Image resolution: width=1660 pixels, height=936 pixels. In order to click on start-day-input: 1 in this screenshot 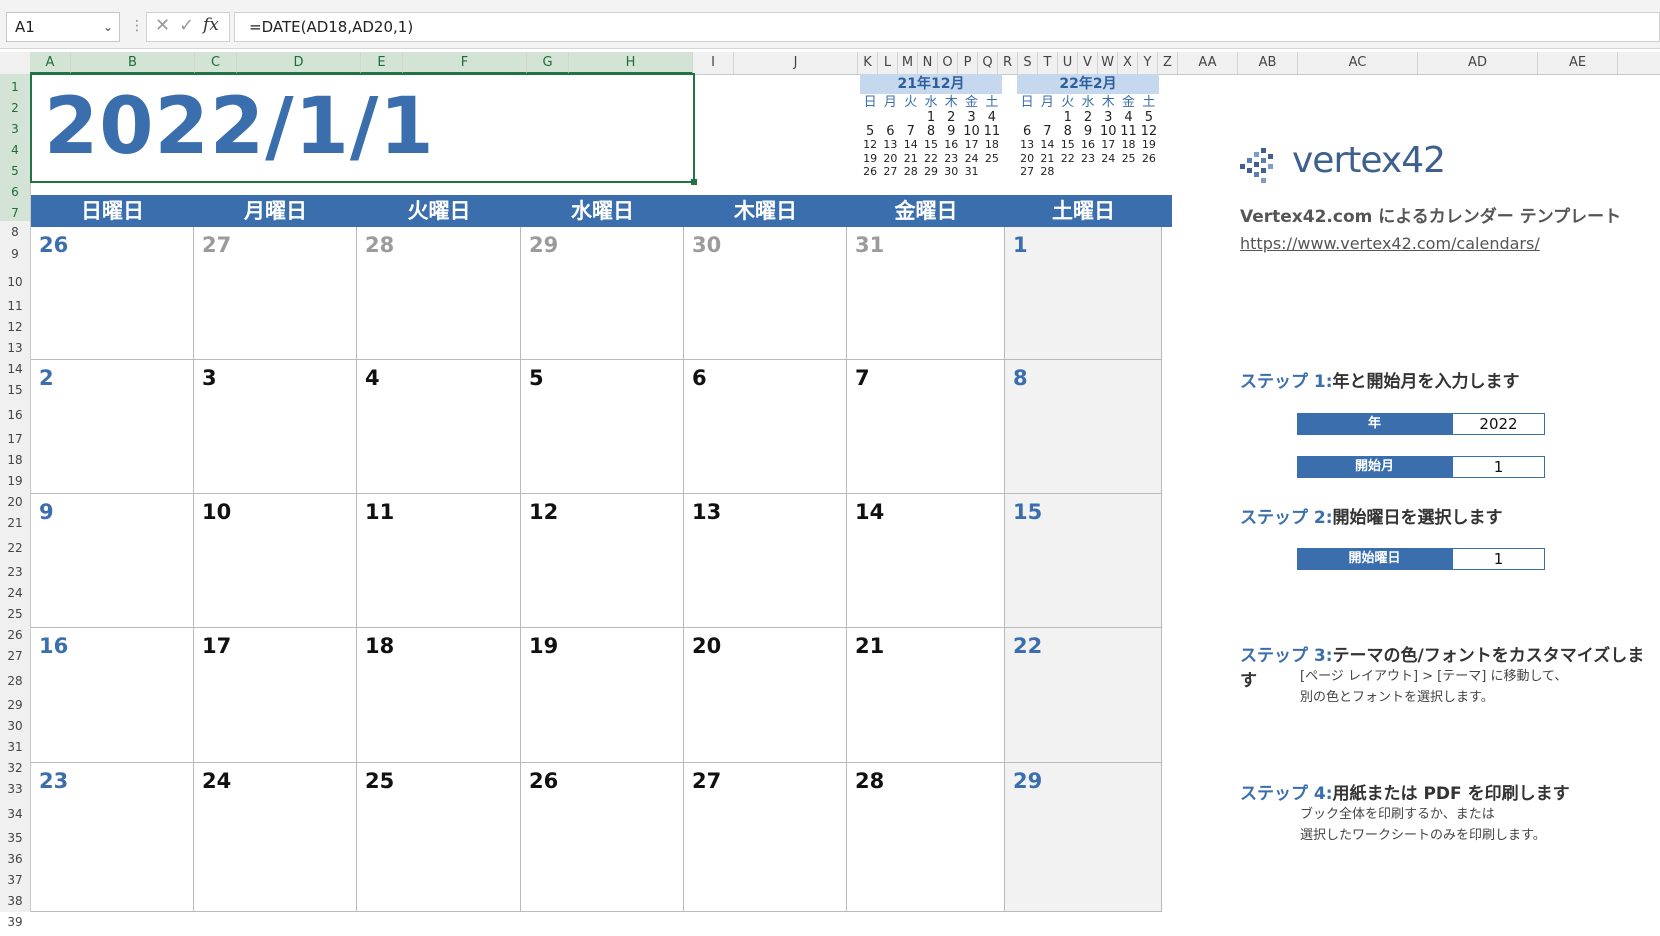, I will do `click(1498, 559)`.